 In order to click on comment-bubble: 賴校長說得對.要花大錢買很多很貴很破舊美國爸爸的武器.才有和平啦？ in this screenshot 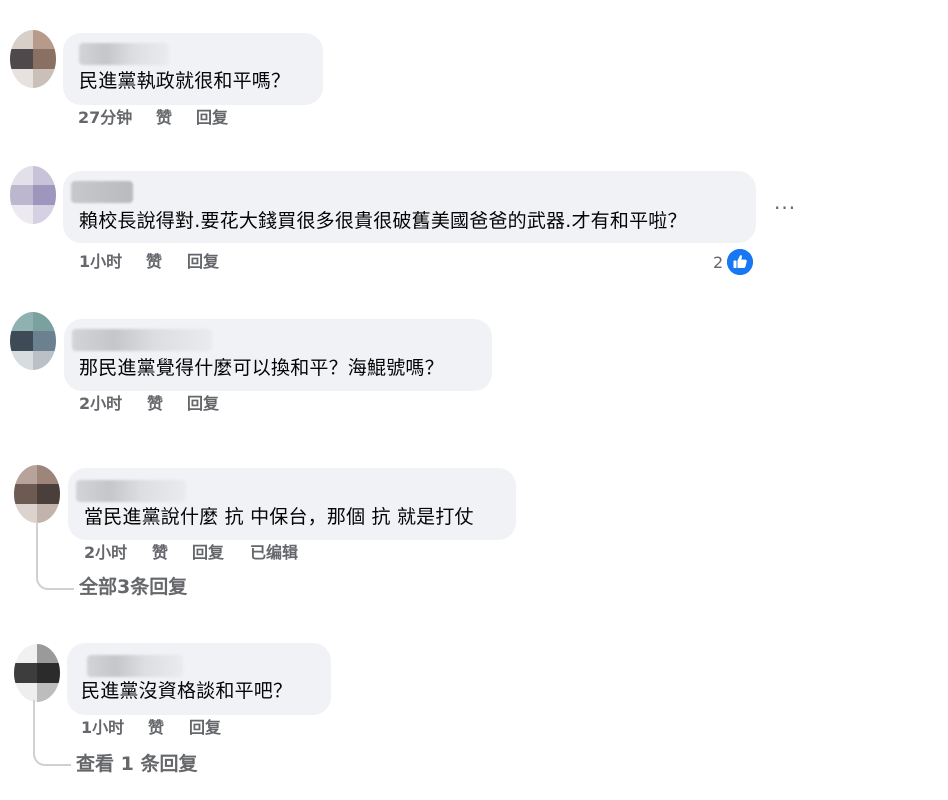, I will do `click(409, 207)`.